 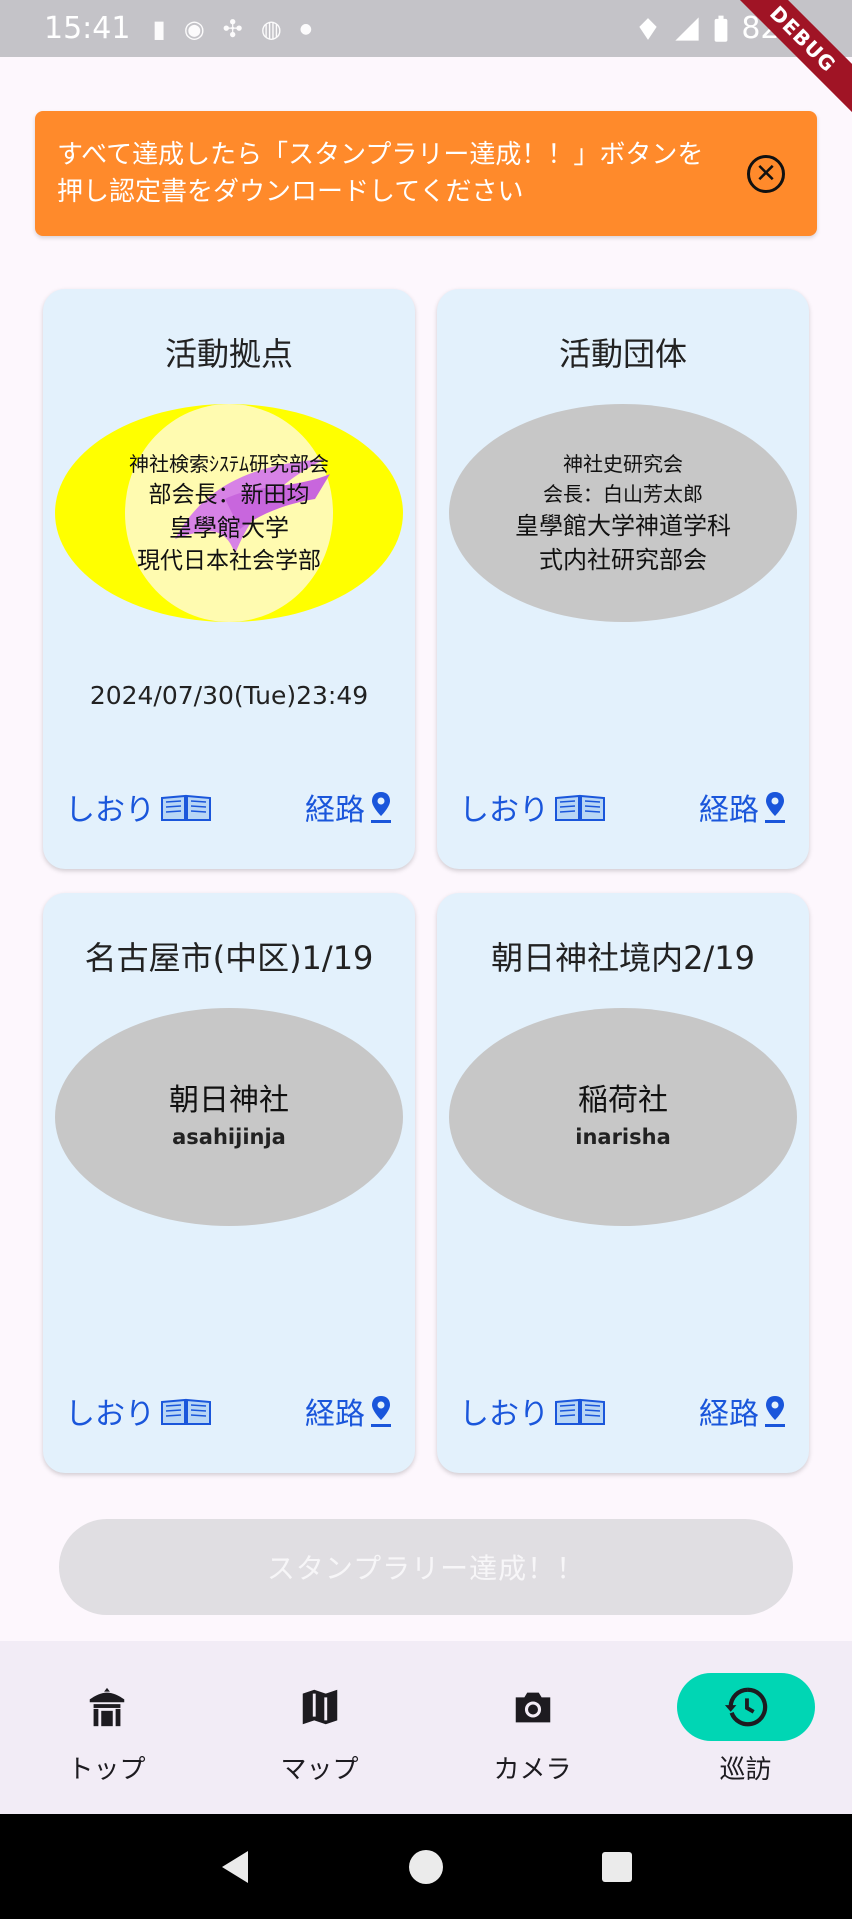 What do you see at coordinates (229, 528) in the screenshot?
I see `badge-line: 皇學館大学` at bounding box center [229, 528].